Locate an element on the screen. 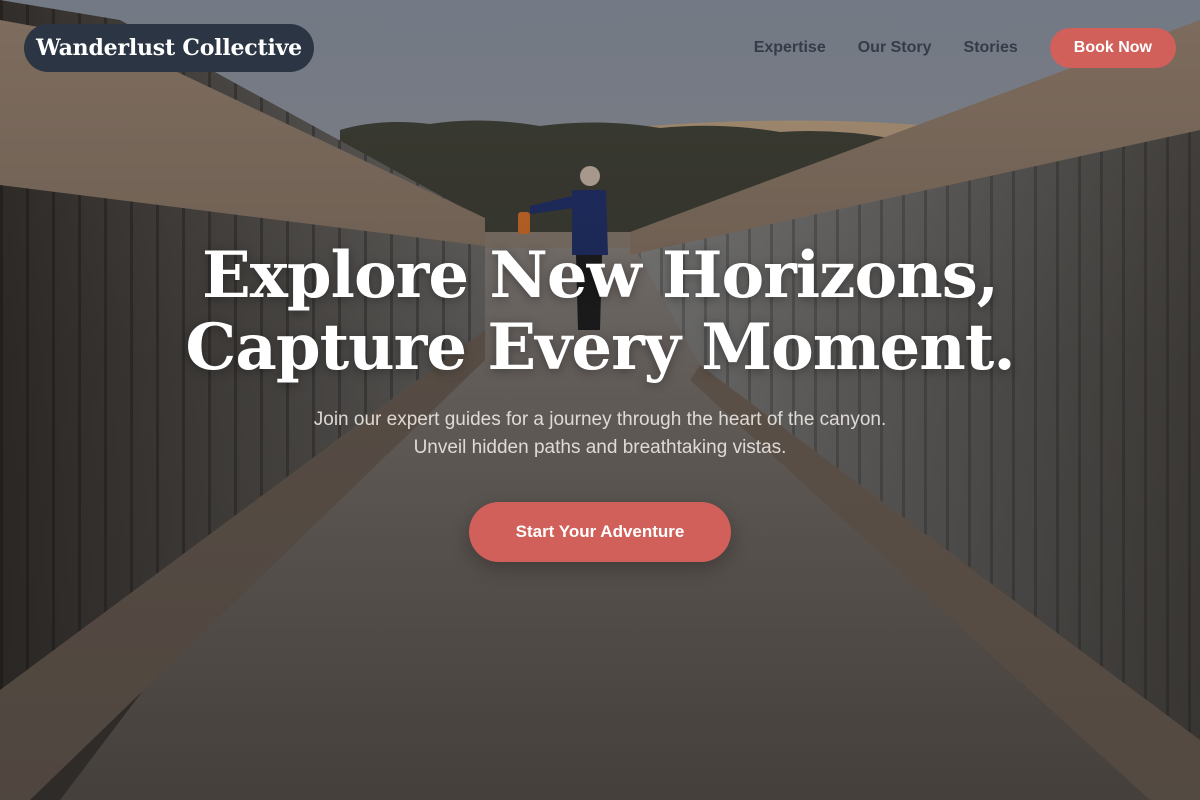 The image size is (1200, 800). brand-logo: Wanderlust Collective is located at coordinates (169, 48).